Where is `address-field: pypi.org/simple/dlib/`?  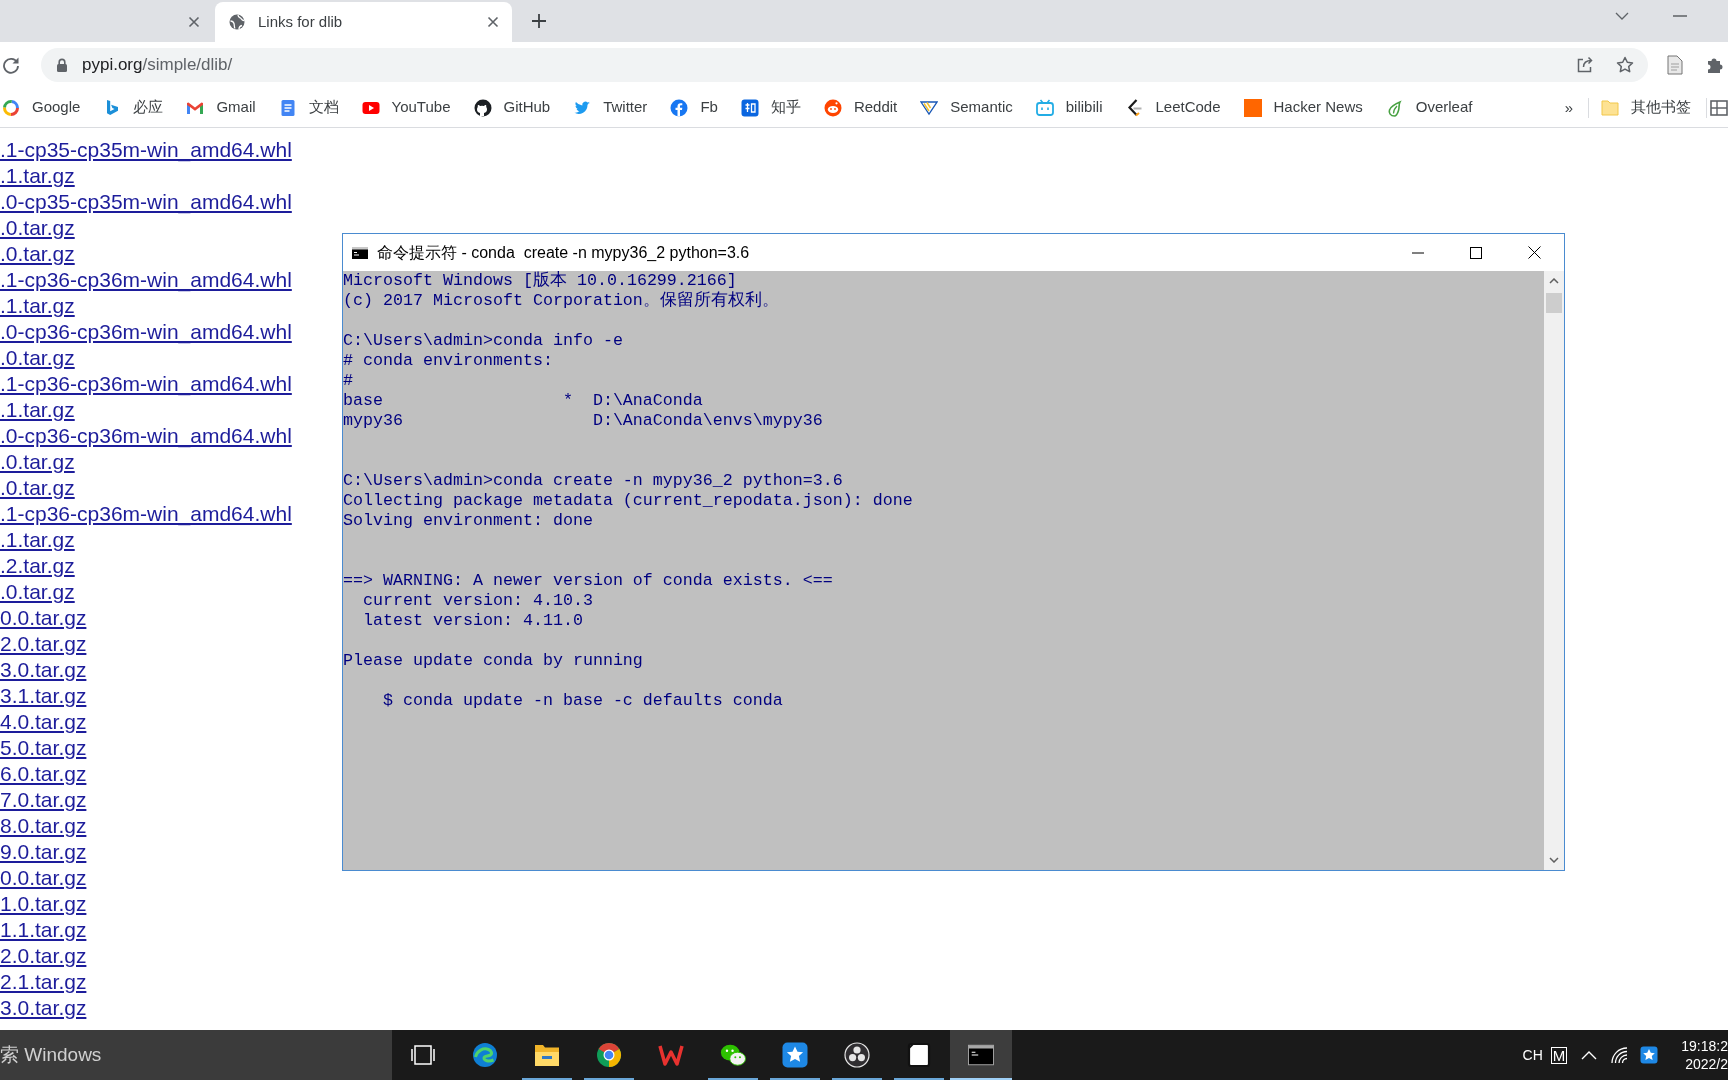 address-field: pypi.org/simple/dlib/ is located at coordinates (844, 65).